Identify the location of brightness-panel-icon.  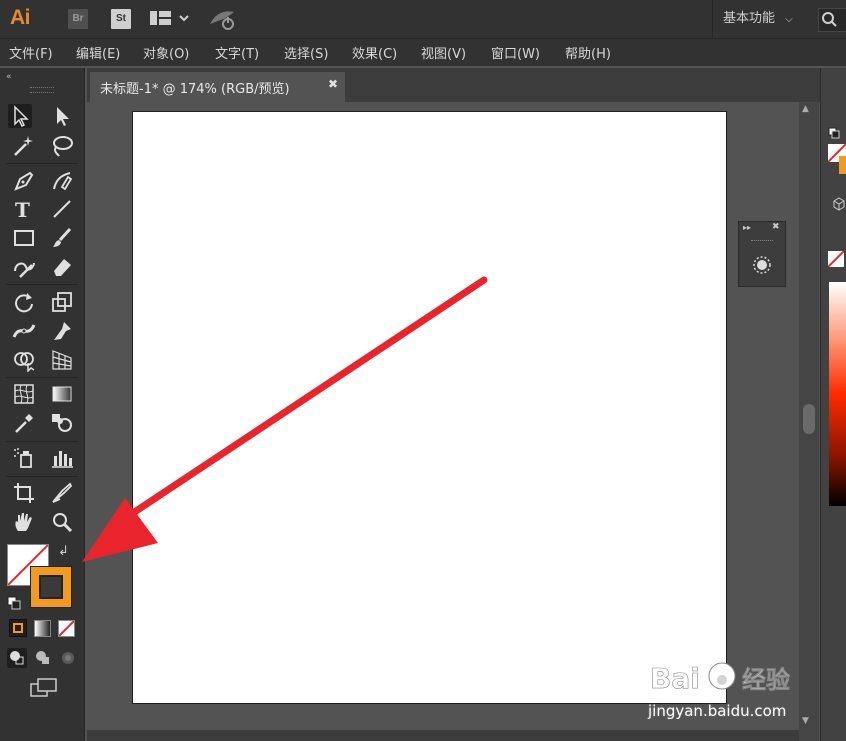
(762, 267).